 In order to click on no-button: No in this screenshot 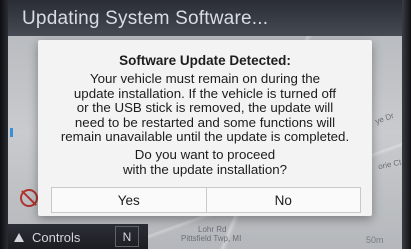, I will do `click(282, 200)`.